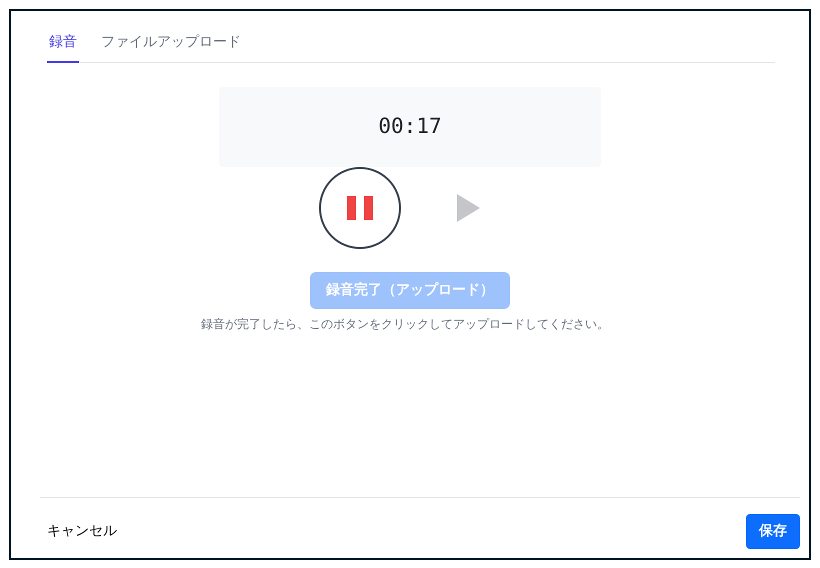 The width and height of the screenshot is (820, 568). What do you see at coordinates (773, 531) in the screenshot?
I see `save-button: 保存` at bounding box center [773, 531].